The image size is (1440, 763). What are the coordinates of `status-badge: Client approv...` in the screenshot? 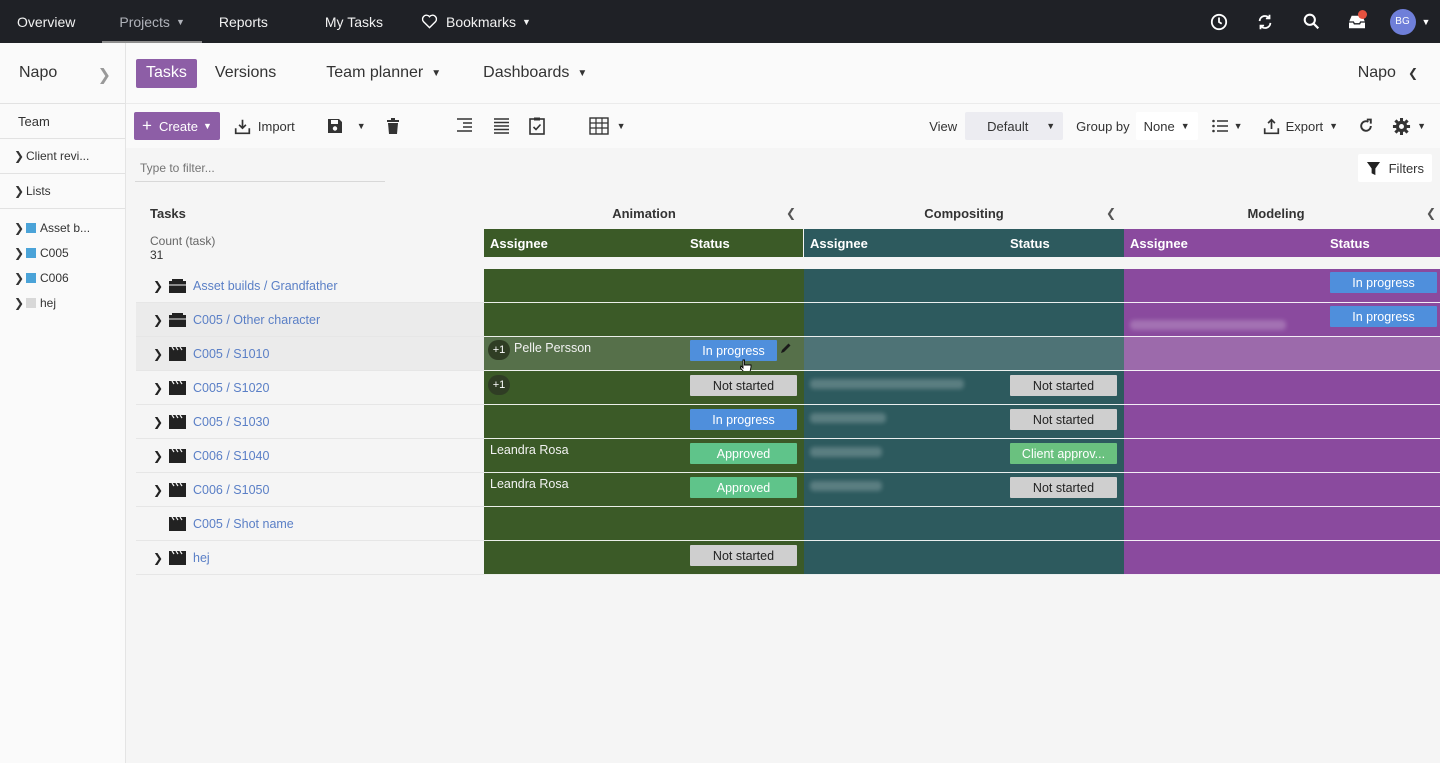 It's located at (1063, 453).